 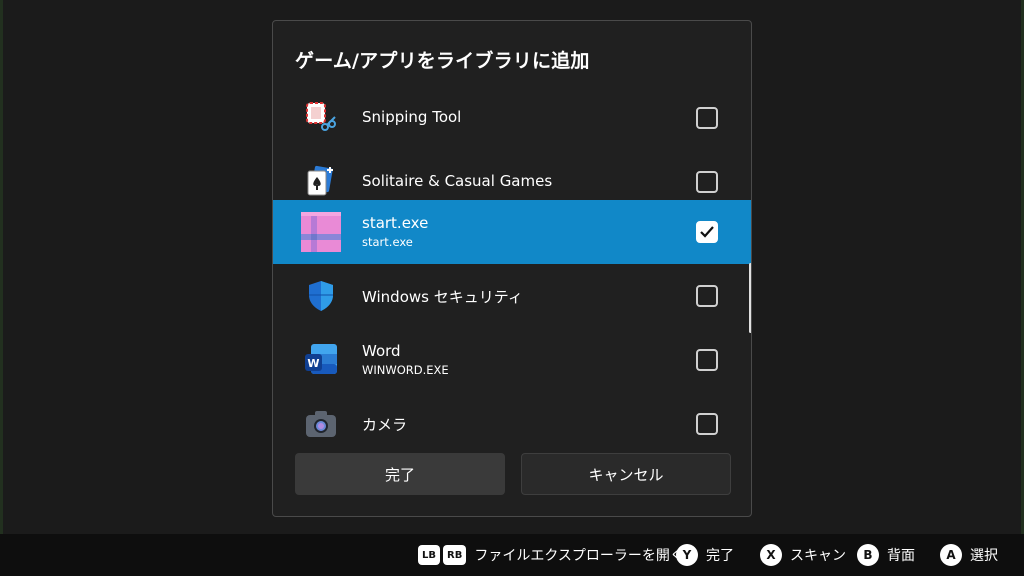 I want to click on a-select-hint: A 選択, so click(x=969, y=555).